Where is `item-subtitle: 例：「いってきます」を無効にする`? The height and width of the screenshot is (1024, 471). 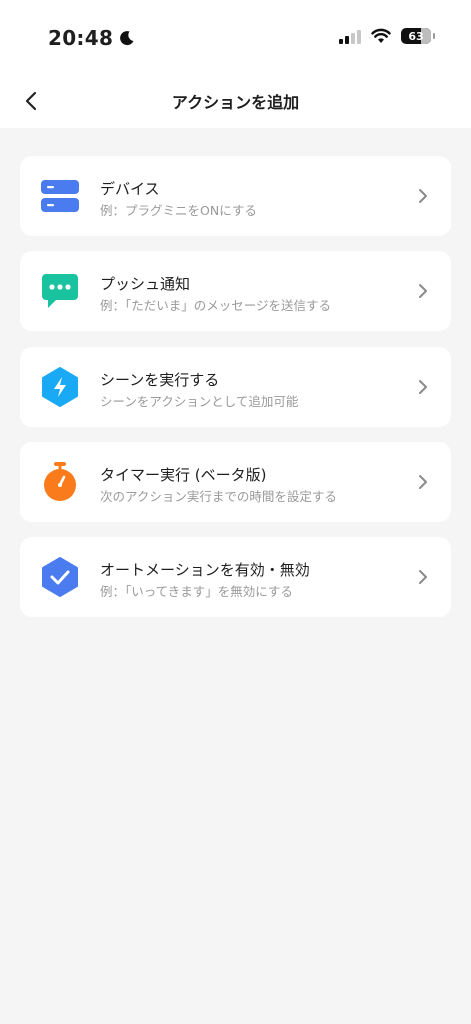 item-subtitle: 例：「いってきます」を無効にする is located at coordinates (196, 591).